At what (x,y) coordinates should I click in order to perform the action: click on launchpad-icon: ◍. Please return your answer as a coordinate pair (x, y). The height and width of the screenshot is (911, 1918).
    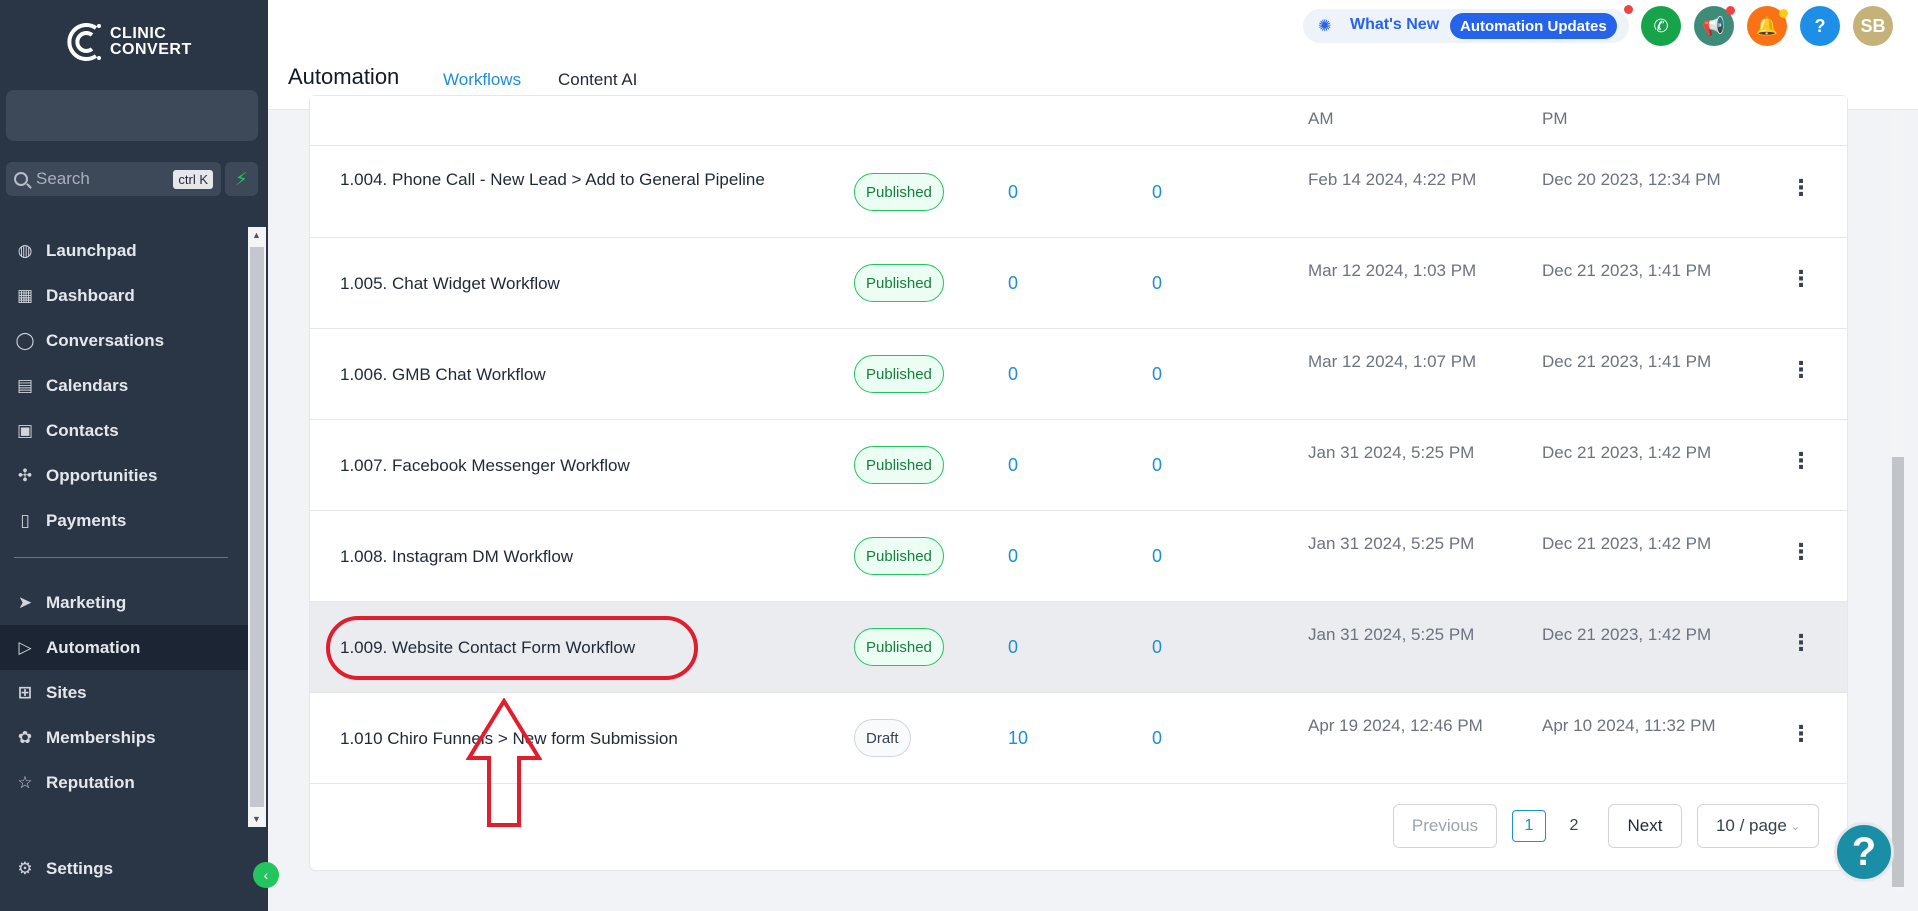
    Looking at the image, I should click on (25, 250).